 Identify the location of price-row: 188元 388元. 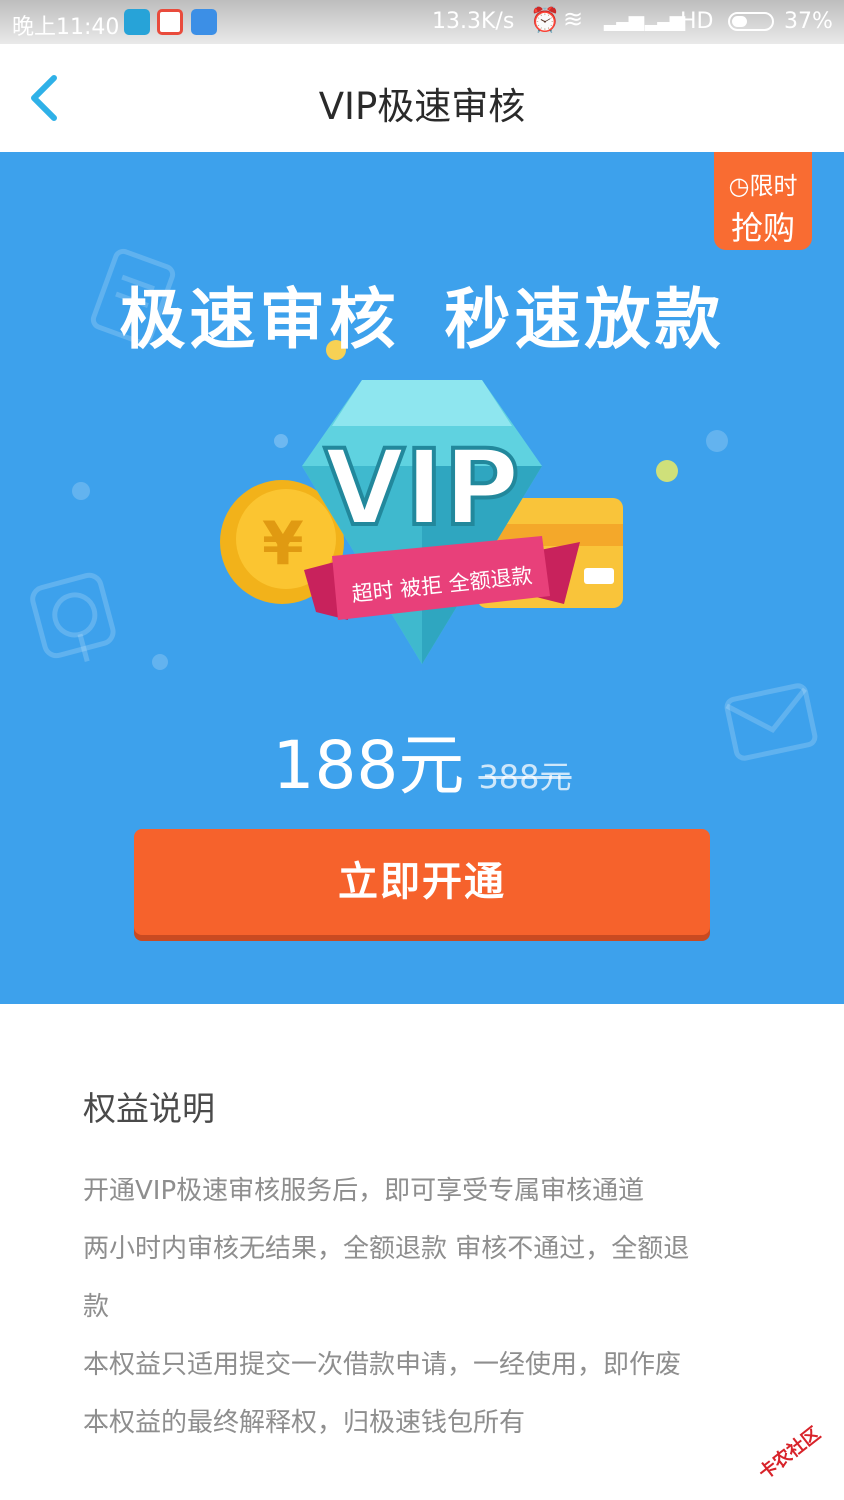
(422, 760).